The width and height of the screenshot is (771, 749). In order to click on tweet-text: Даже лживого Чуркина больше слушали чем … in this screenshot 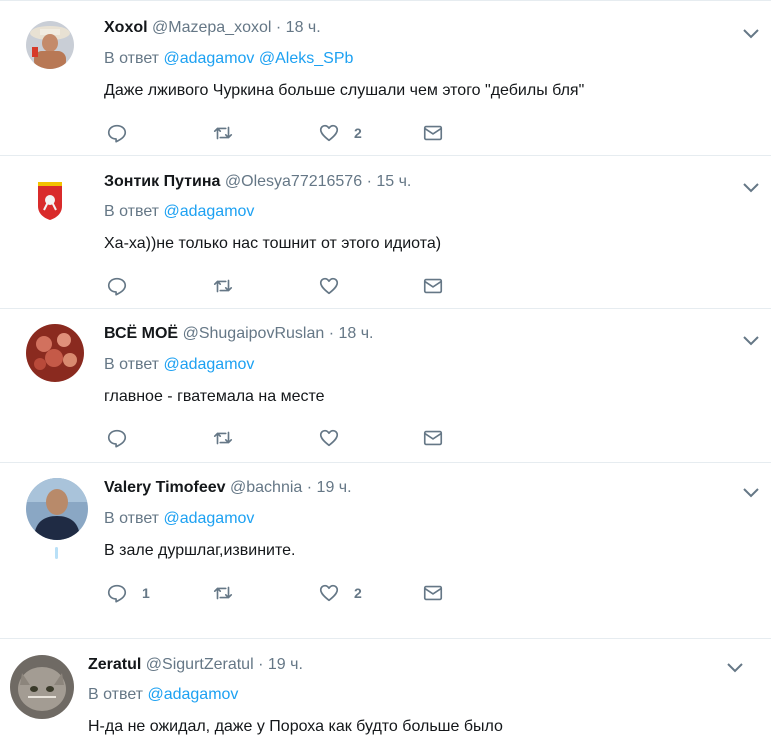, I will do `click(344, 90)`.